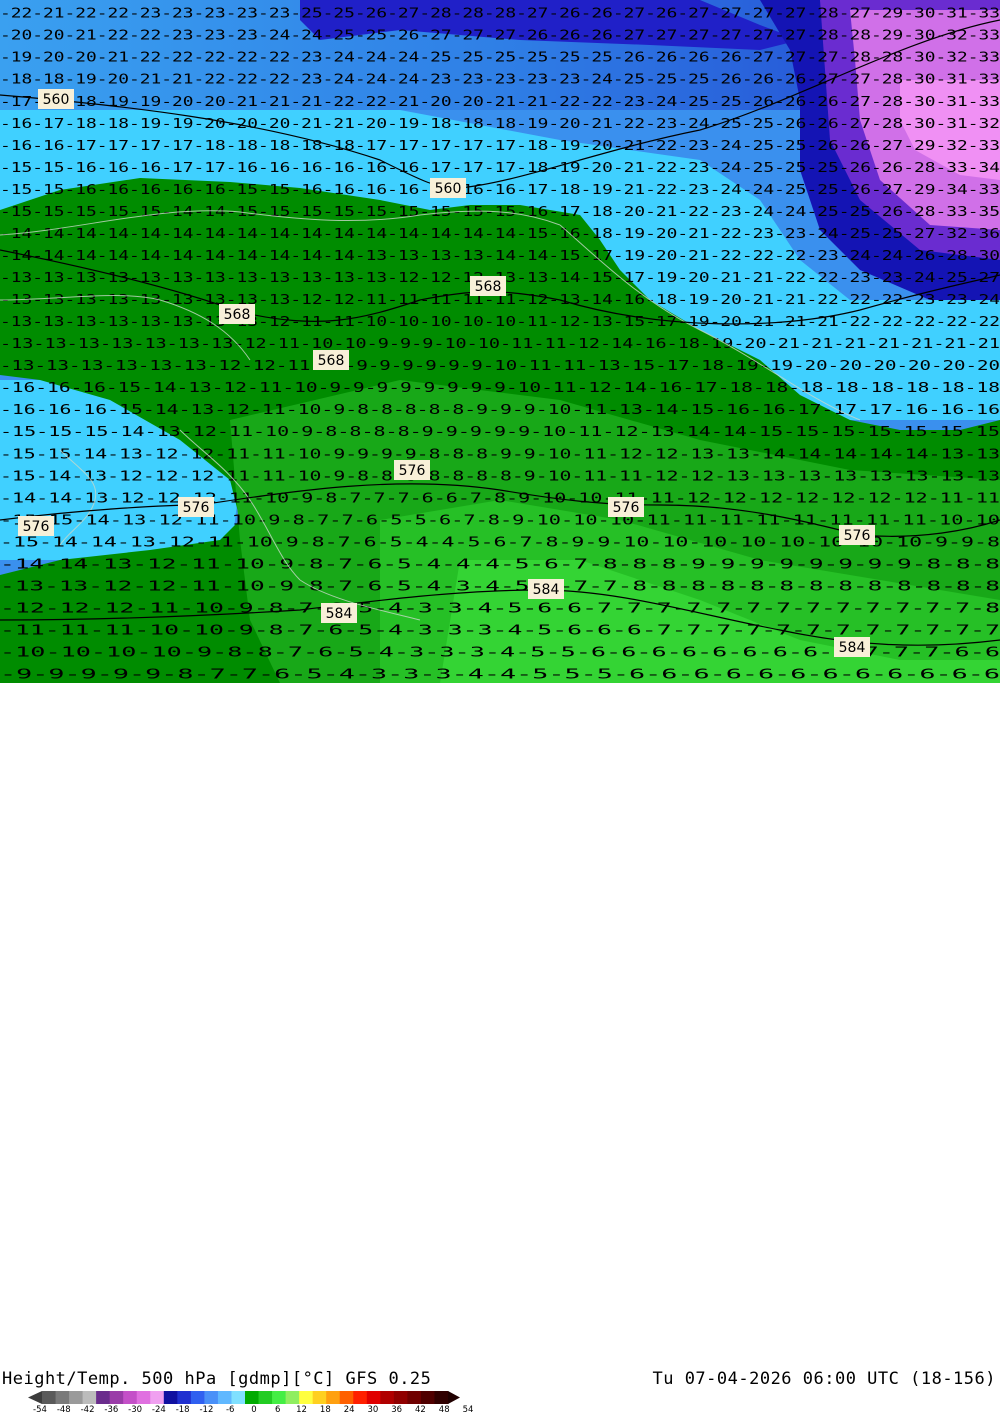 The width and height of the screenshot is (1000, 1416). Describe the element at coordinates (158, 1410) in the screenshot. I see `colorbar-label: -24` at that location.